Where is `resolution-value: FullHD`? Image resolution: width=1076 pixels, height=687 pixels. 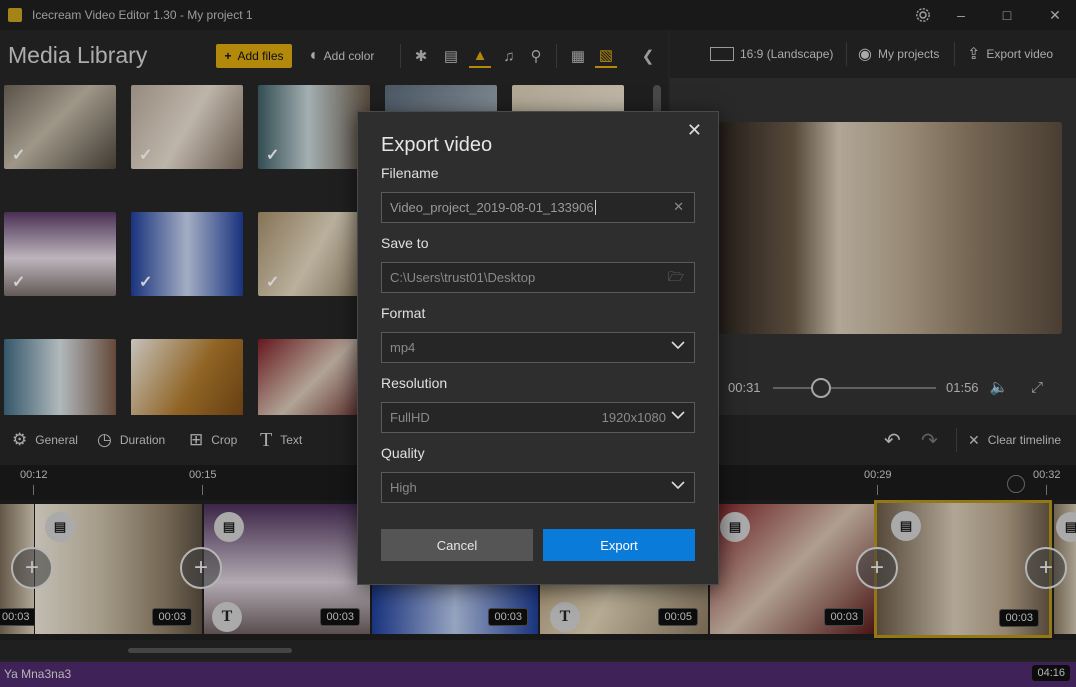
resolution-value: FullHD is located at coordinates (410, 417).